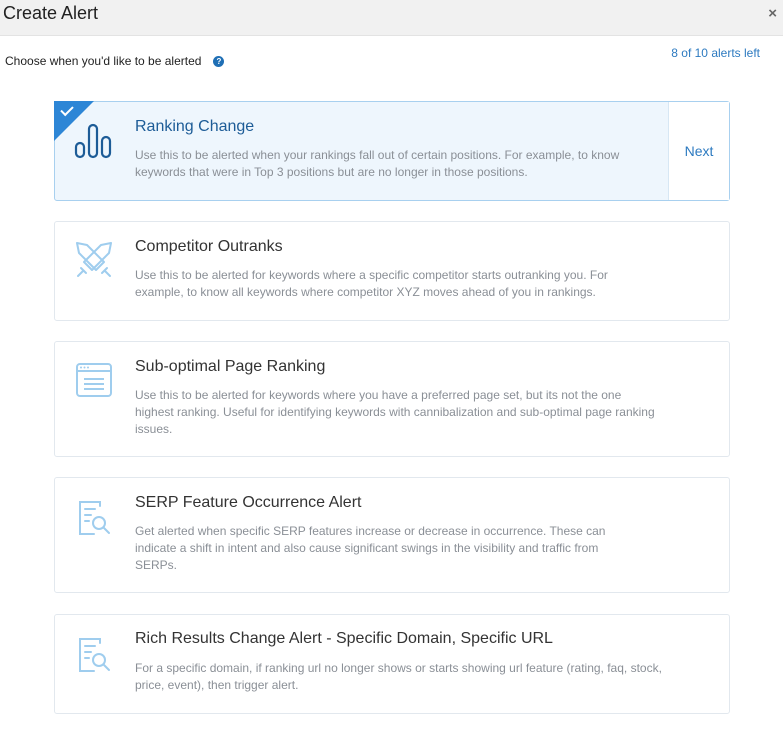 The image size is (783, 737). What do you see at coordinates (209, 246) in the screenshot?
I see `alert-title: Competitor Outranks` at bounding box center [209, 246].